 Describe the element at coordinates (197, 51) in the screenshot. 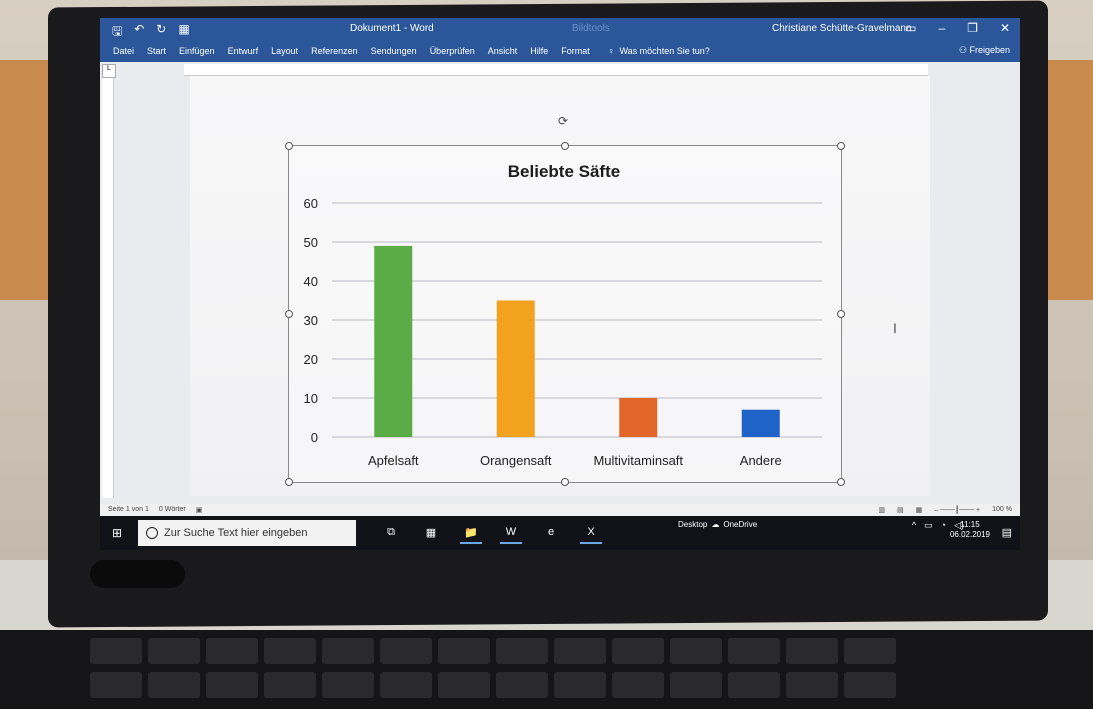

I see `tab-einfuegen: Einfügen` at that location.